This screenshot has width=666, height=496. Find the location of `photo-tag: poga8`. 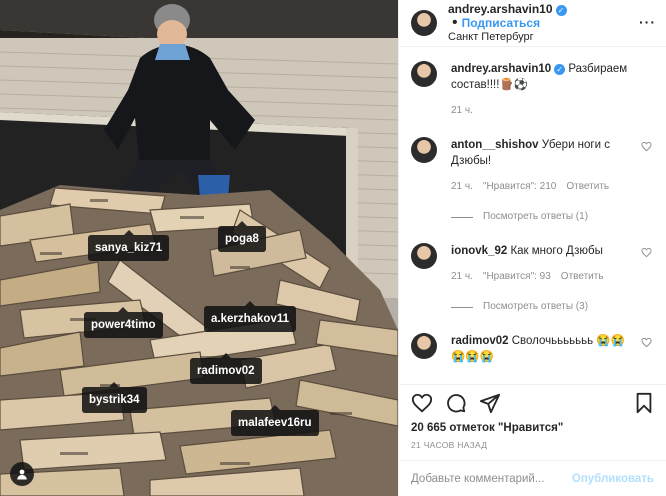

photo-tag: poga8 is located at coordinates (242, 236).